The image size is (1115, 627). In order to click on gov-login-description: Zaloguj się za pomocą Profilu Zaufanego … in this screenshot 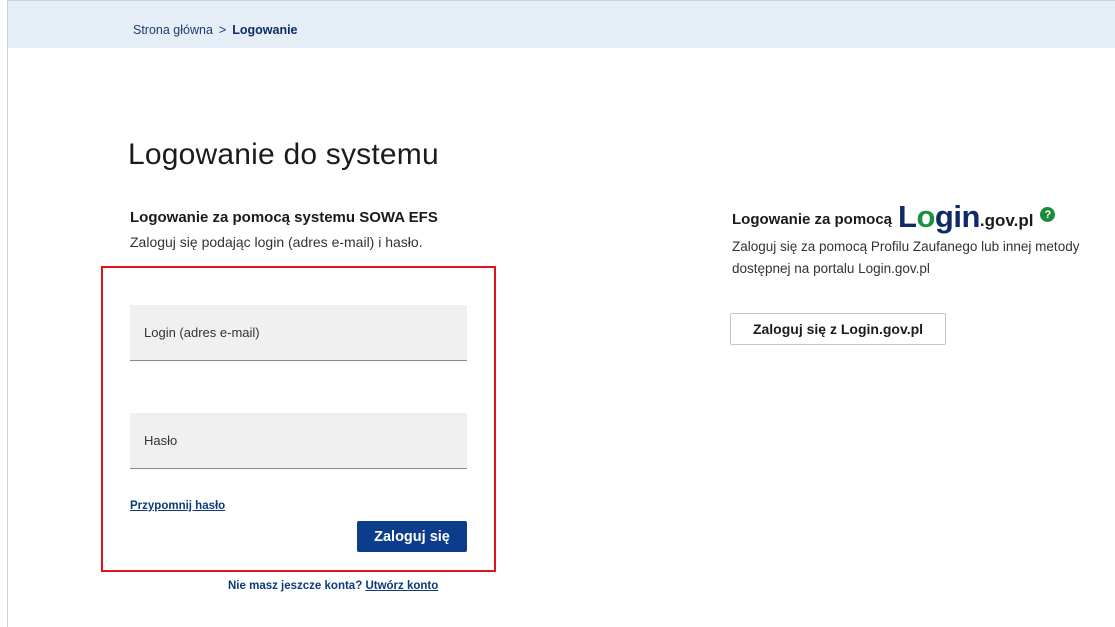, I will do `click(906, 257)`.